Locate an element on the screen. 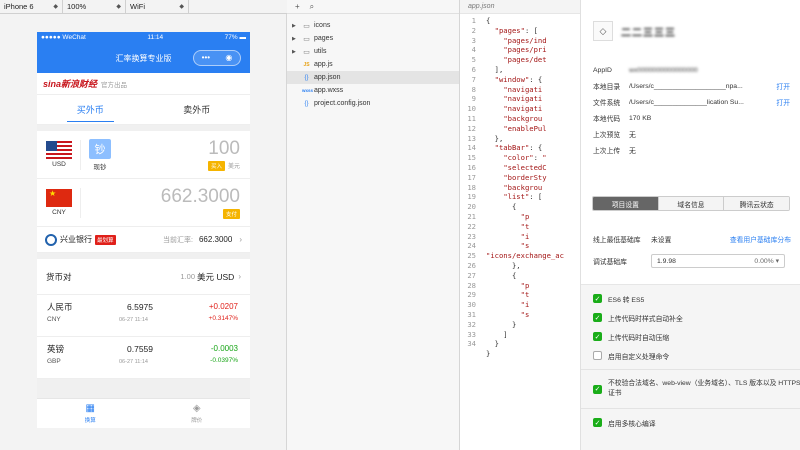 The image size is (800, 450). tree-item-label: app.js is located at coordinates (323, 64).